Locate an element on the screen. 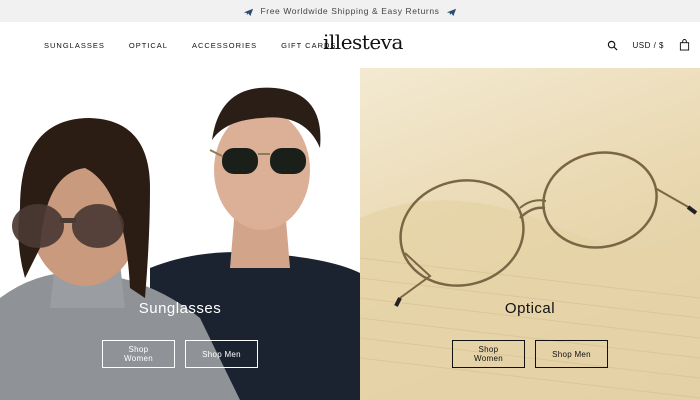 Image resolution: width=700 pixels, height=400 pixels. optical-cta-row: Shop Women Shop Men is located at coordinates (530, 354).